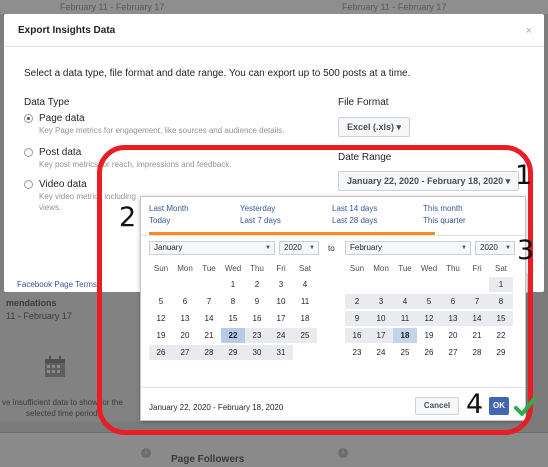  Describe the element at coordinates (374, 127) in the screenshot. I see `file-format-select: Excel (.xls) ▾` at that location.